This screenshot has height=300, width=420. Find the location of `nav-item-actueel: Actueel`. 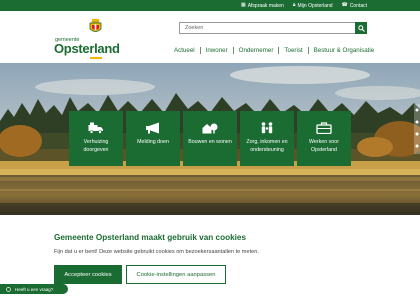

nav-item-actueel: Actueel is located at coordinates (184, 50).